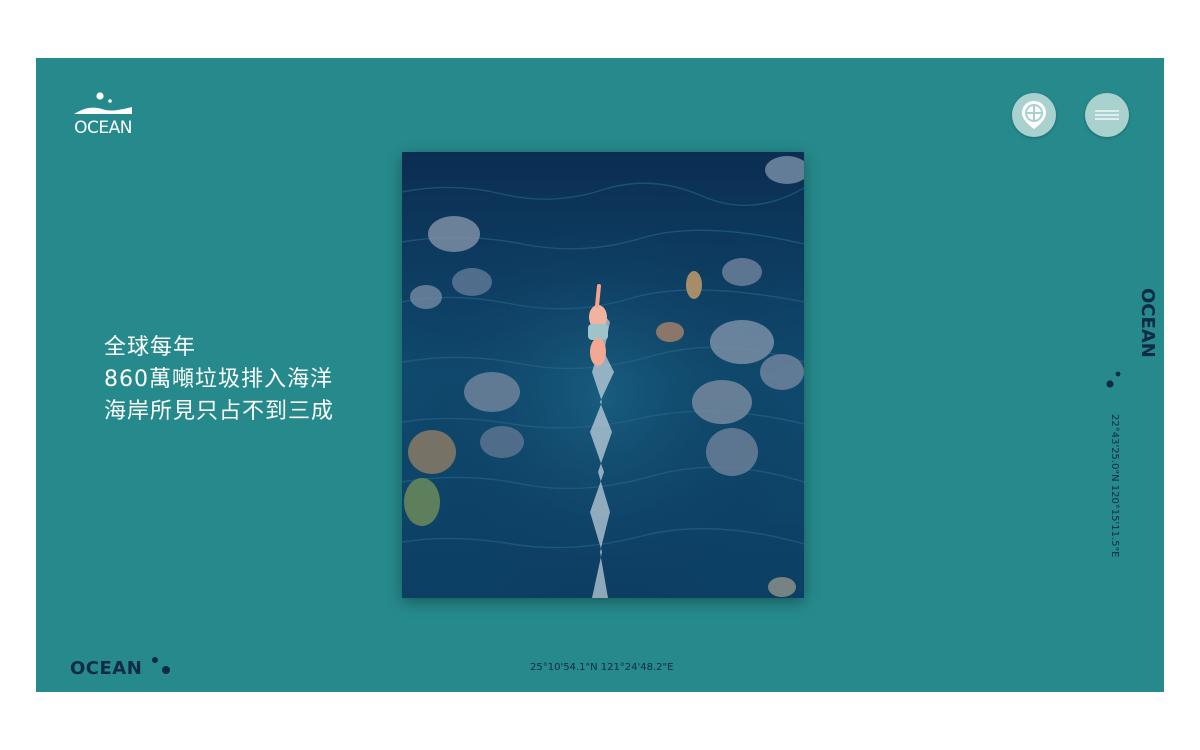 This screenshot has height=750, width=1200. I want to click on logo-text: OCEAN, so click(103, 128).